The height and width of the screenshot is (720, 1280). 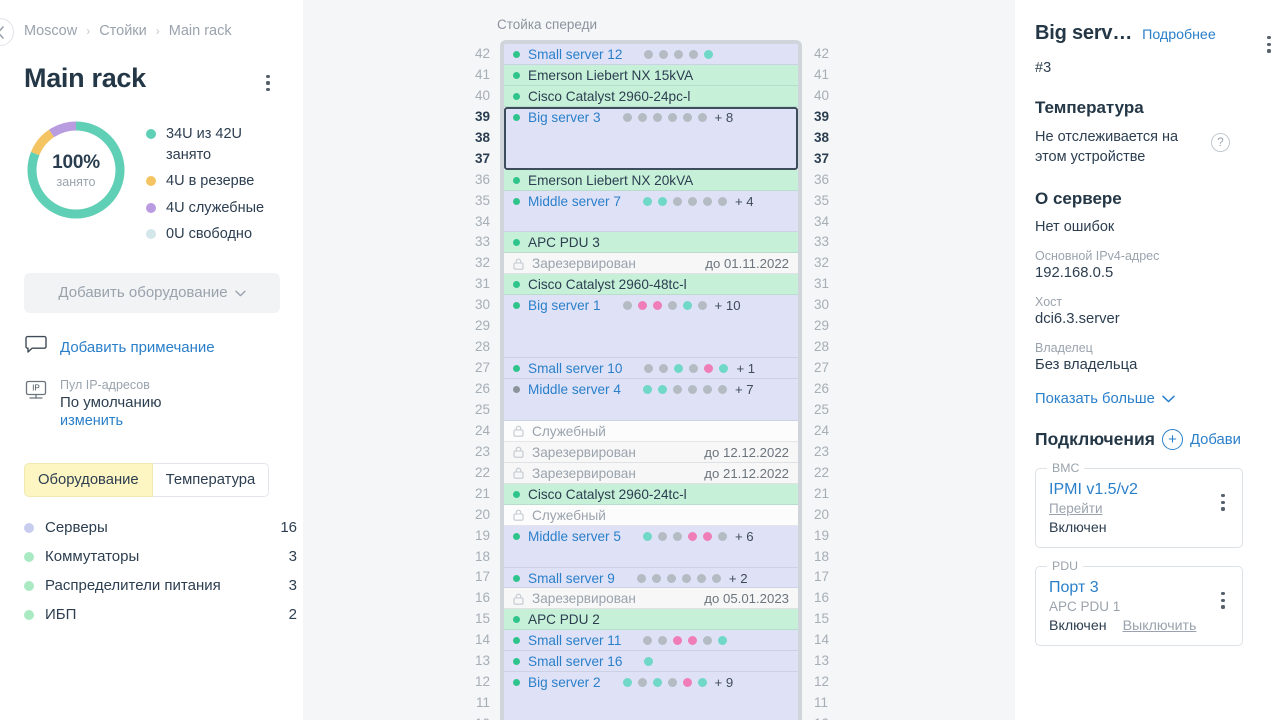 What do you see at coordinates (1064, 348) in the screenshot?
I see `field-label: Владелец` at bounding box center [1064, 348].